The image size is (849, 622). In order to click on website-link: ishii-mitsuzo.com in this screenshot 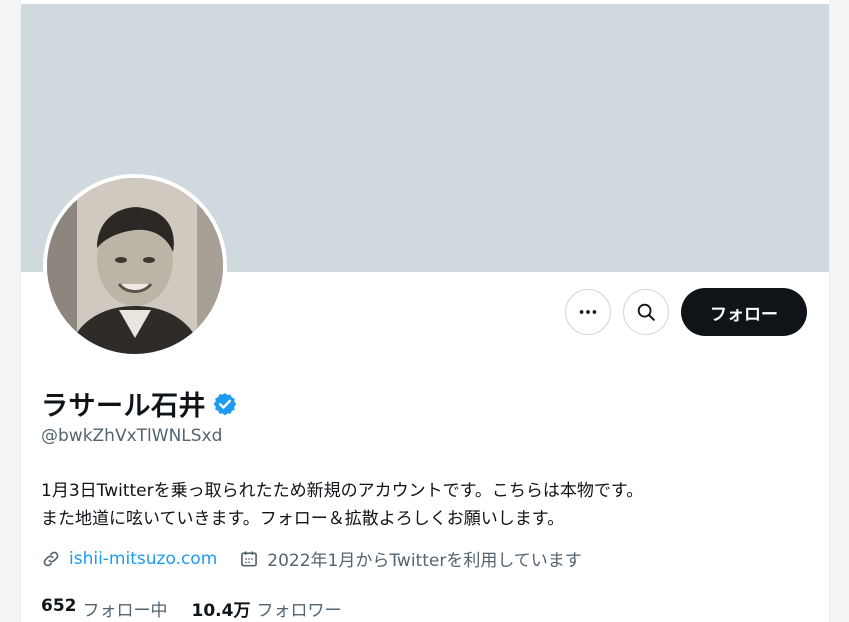, I will do `click(143, 559)`.